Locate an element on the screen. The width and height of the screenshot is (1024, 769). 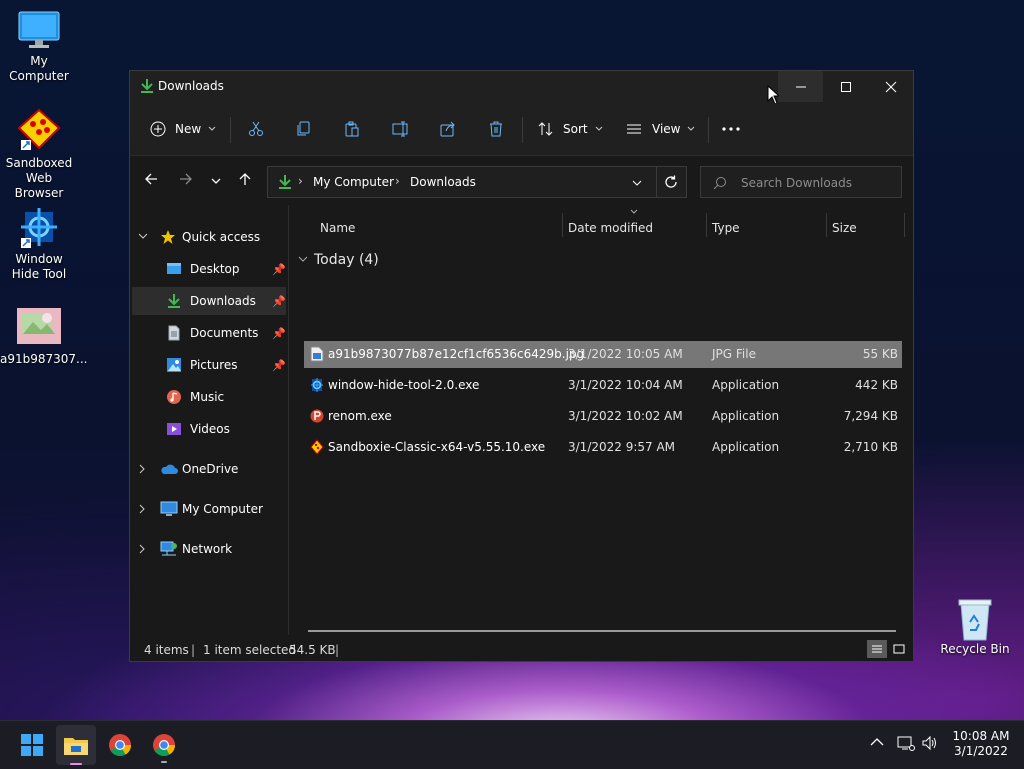
nav-item-videos: Videos is located at coordinates (198, 429).